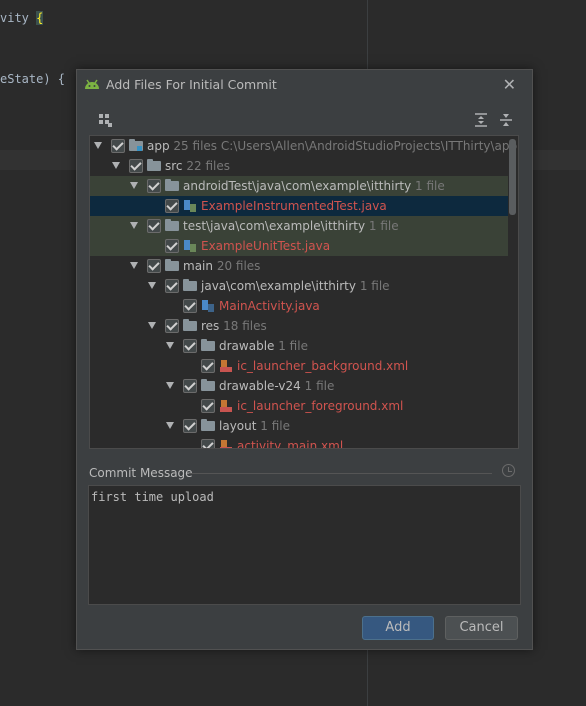 The height and width of the screenshot is (706, 586). I want to click on tree-row-exampleunittest: ExampleUnitTest.java, so click(299, 246).